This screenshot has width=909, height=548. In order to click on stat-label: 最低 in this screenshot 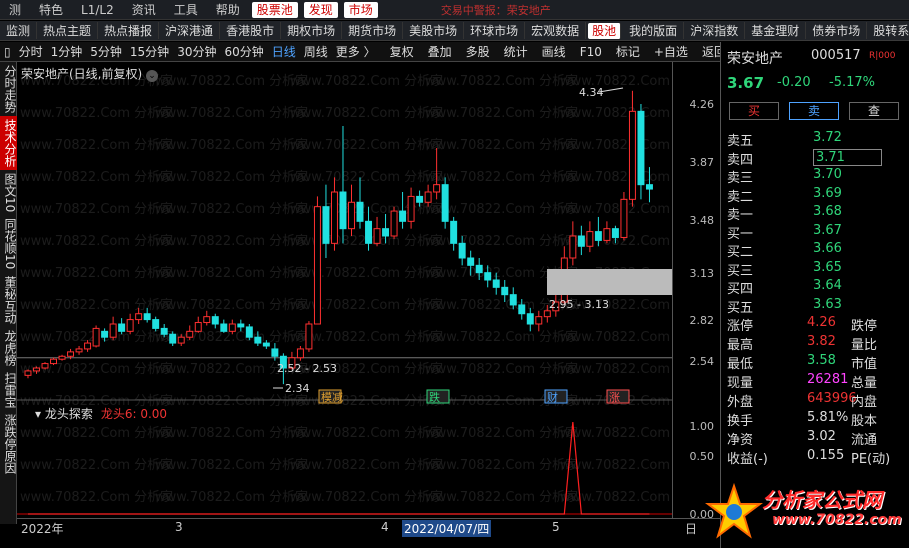, I will do `click(740, 364)`.